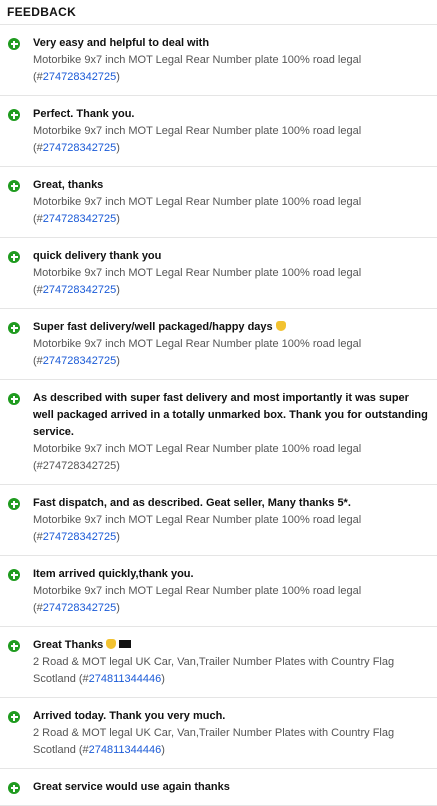 This screenshot has width=437, height=806. I want to click on feedback-item: Great service would use again thanks, so click(218, 787).